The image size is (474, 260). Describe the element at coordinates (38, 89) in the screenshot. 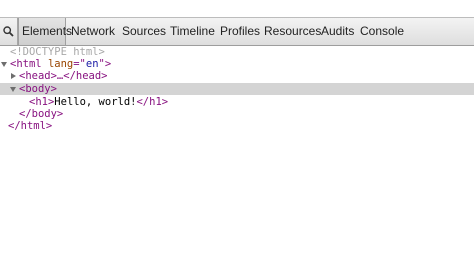

I see `body-open-tag: <body>` at that location.